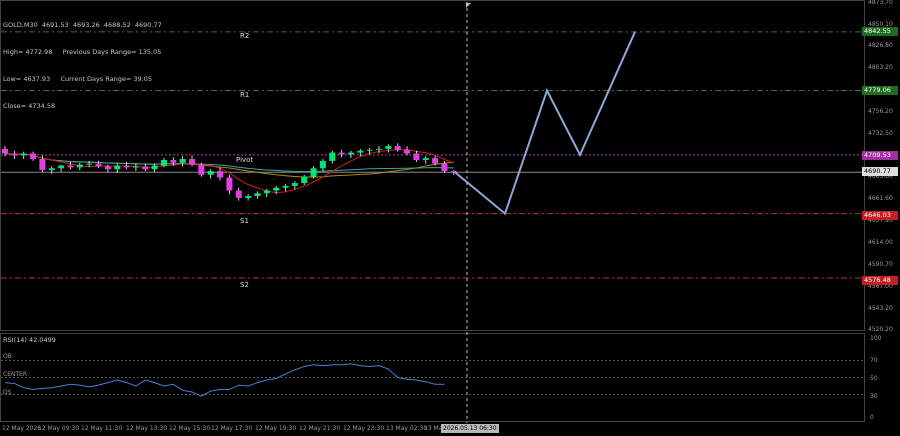  I want to click on r2-price-tag: 4842.55, so click(880, 31).